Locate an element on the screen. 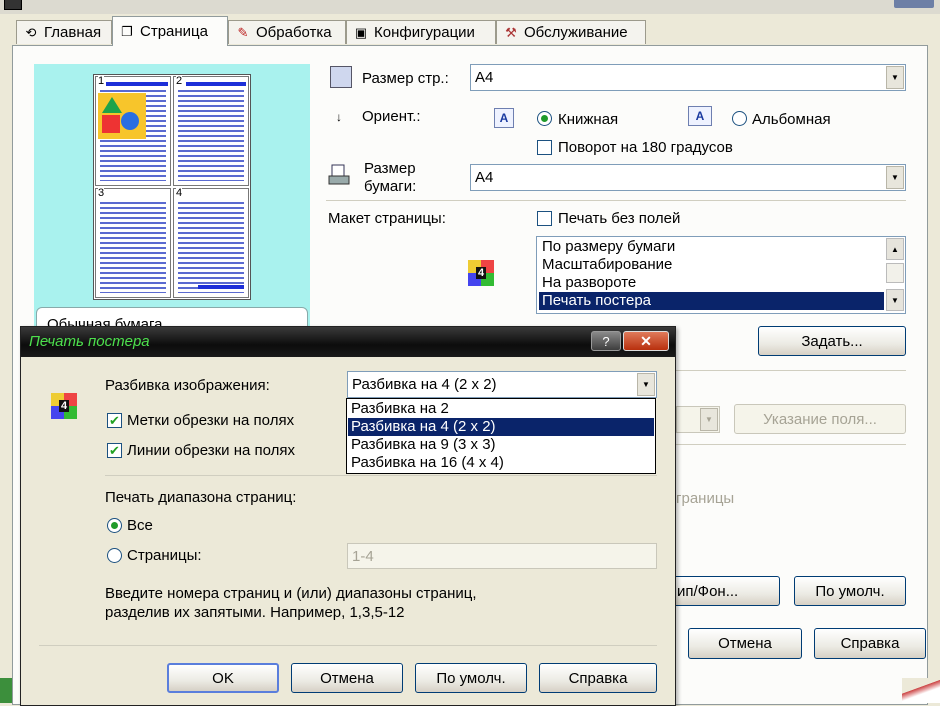  rotate-180-checkbox is located at coordinates (544, 147).